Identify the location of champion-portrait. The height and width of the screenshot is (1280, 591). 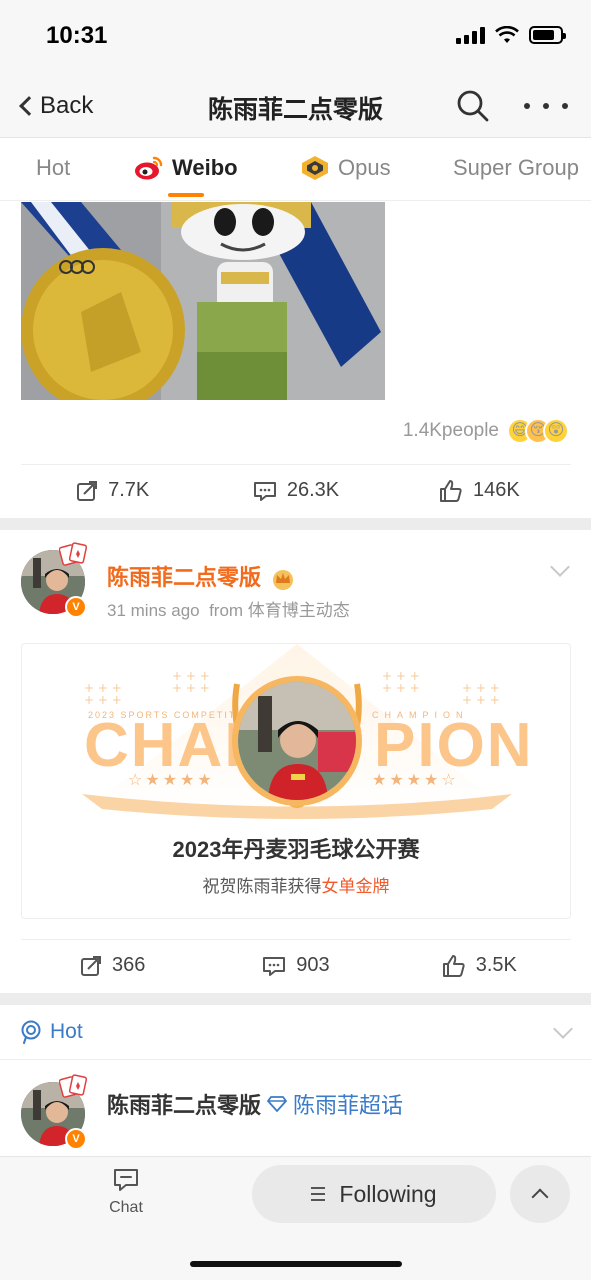
(297, 741).